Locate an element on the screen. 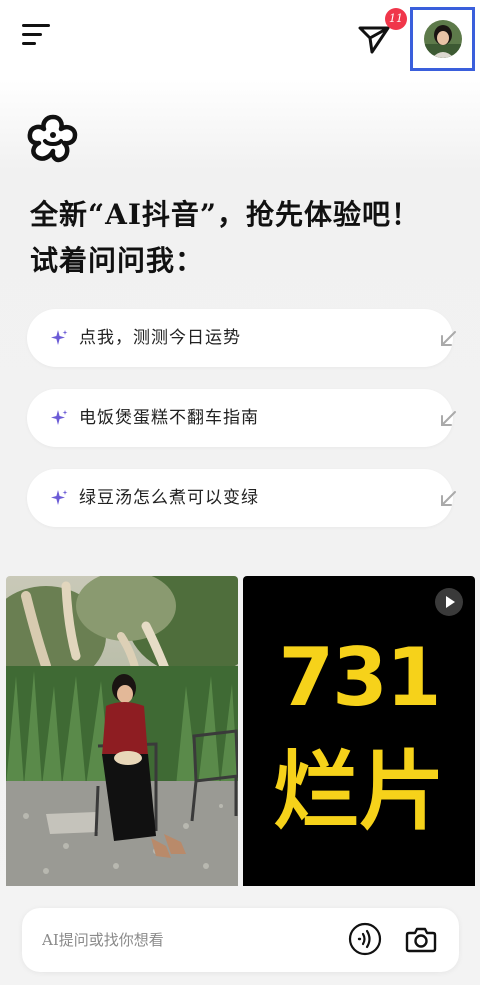 Image resolution: width=480 pixels, height=985 pixels. suggestion-text: 电饭煲蛋糕不翻车指南 is located at coordinates (169, 418).